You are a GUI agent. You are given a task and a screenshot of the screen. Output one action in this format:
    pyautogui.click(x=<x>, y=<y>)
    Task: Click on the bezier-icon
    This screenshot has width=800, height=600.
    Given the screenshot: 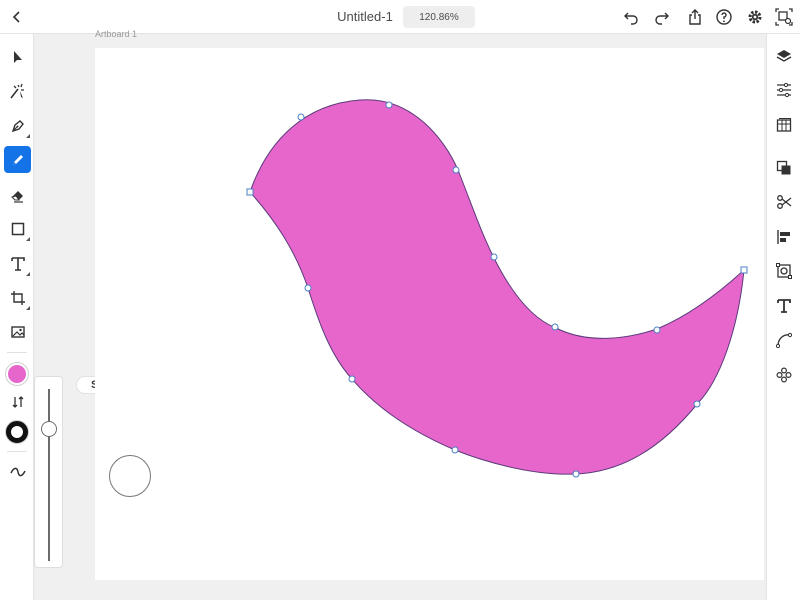 What is the action you would take?
    pyautogui.click(x=784, y=340)
    